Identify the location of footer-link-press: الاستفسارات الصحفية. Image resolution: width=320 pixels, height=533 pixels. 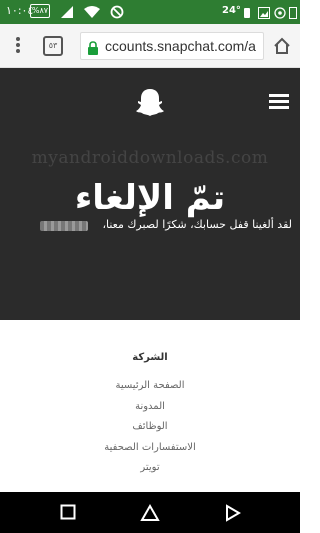
(150, 448).